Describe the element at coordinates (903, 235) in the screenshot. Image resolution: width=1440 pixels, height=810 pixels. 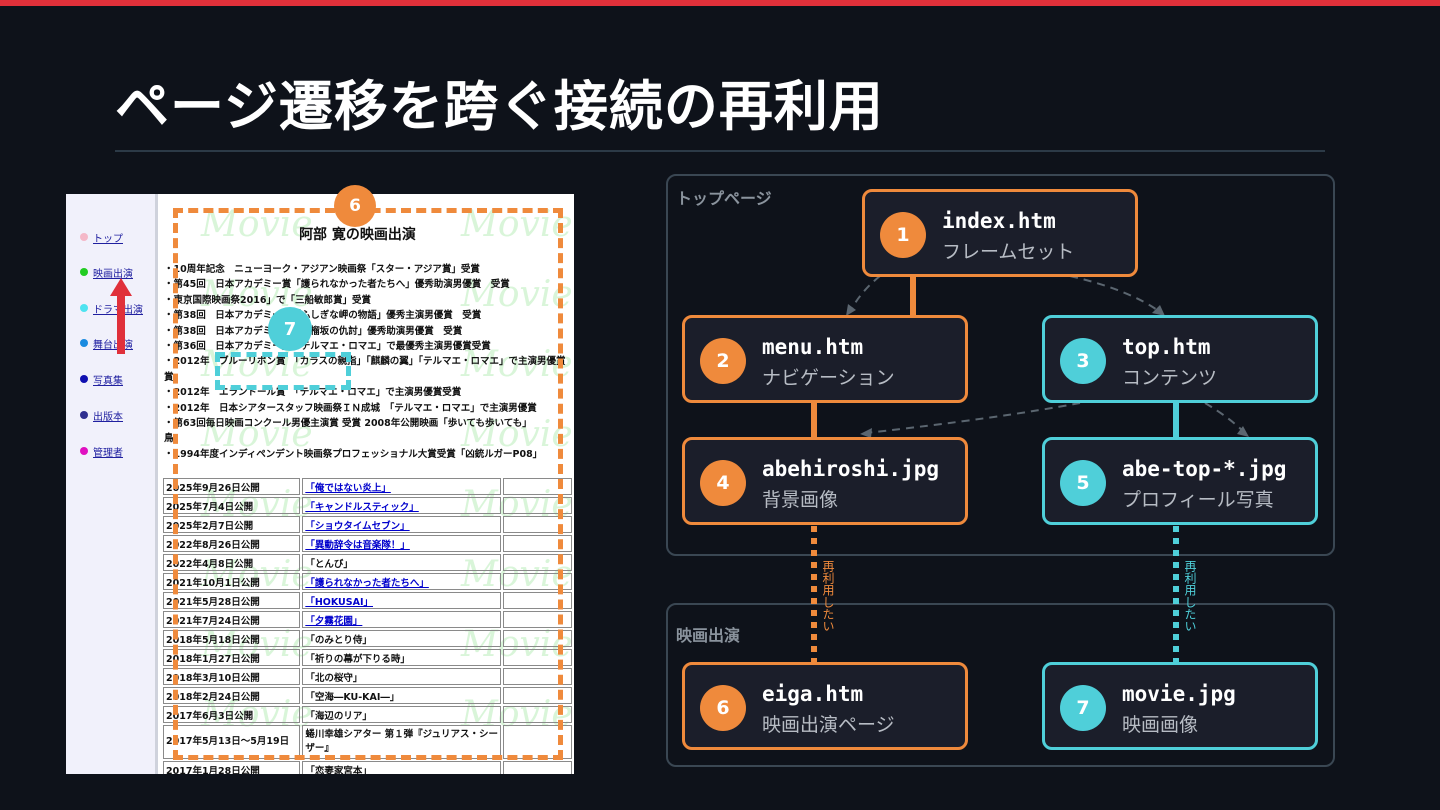
I see `node-number-badge: 1` at that location.